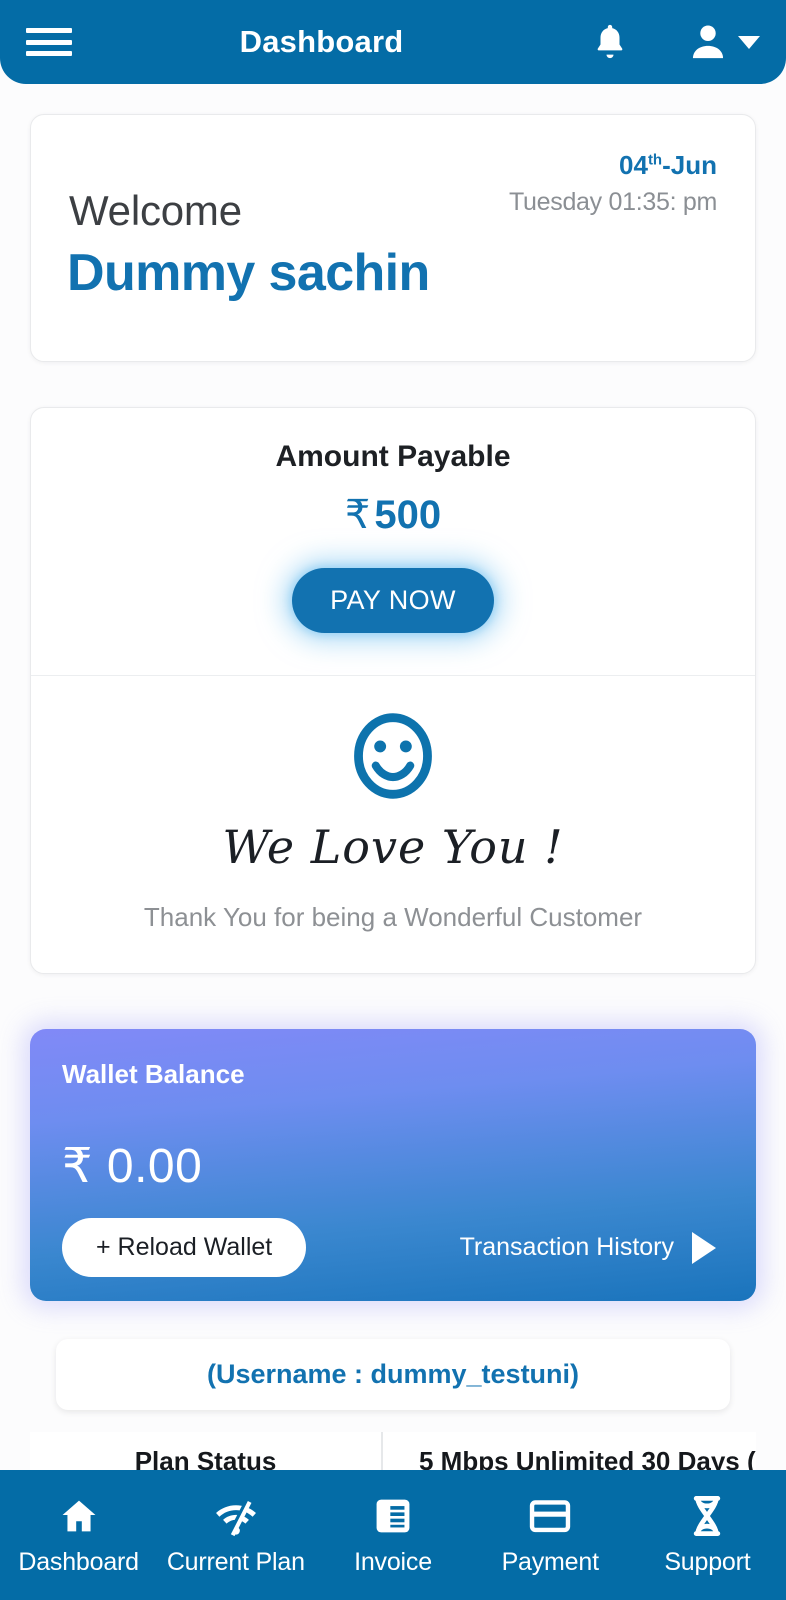 The image size is (786, 1600). Describe the element at coordinates (393, 847) in the screenshot. I see `we-love-you-text: We Love You !` at that location.